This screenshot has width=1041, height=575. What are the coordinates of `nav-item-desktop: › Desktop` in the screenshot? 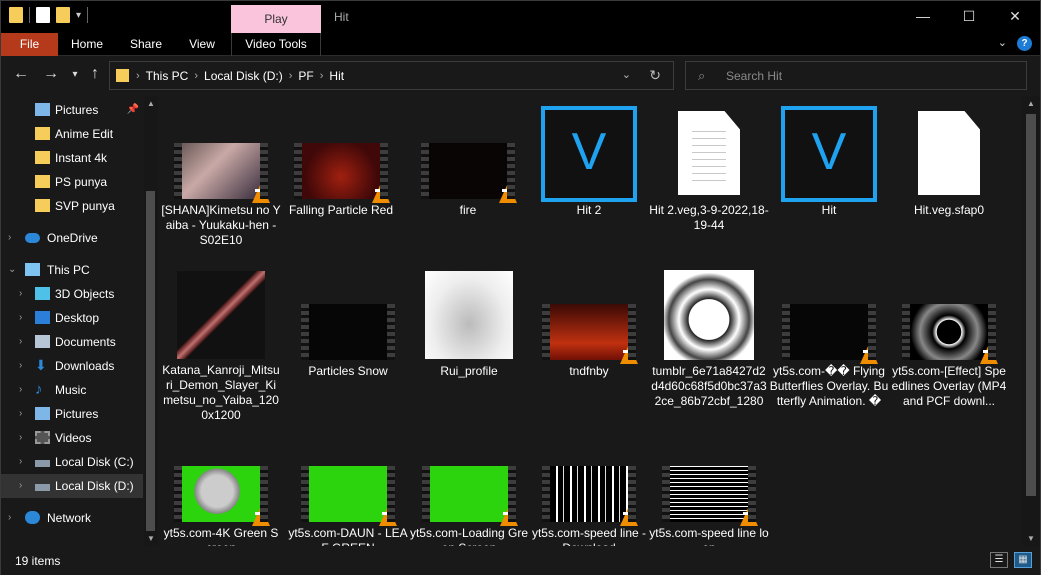 It's located at (72, 318).